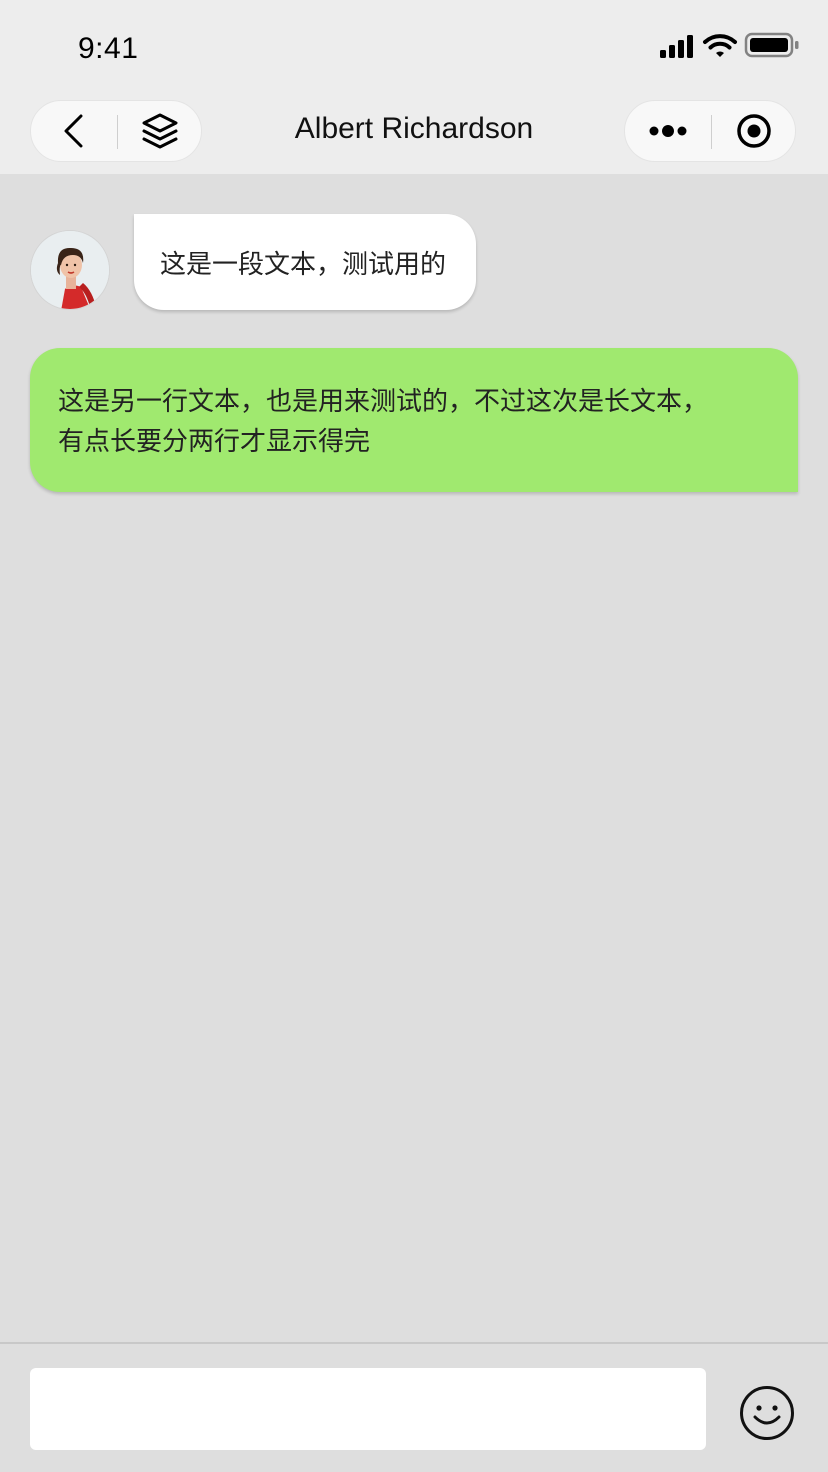 This screenshot has width=828, height=1472. I want to click on chevron-left-icon, so click(73, 131).